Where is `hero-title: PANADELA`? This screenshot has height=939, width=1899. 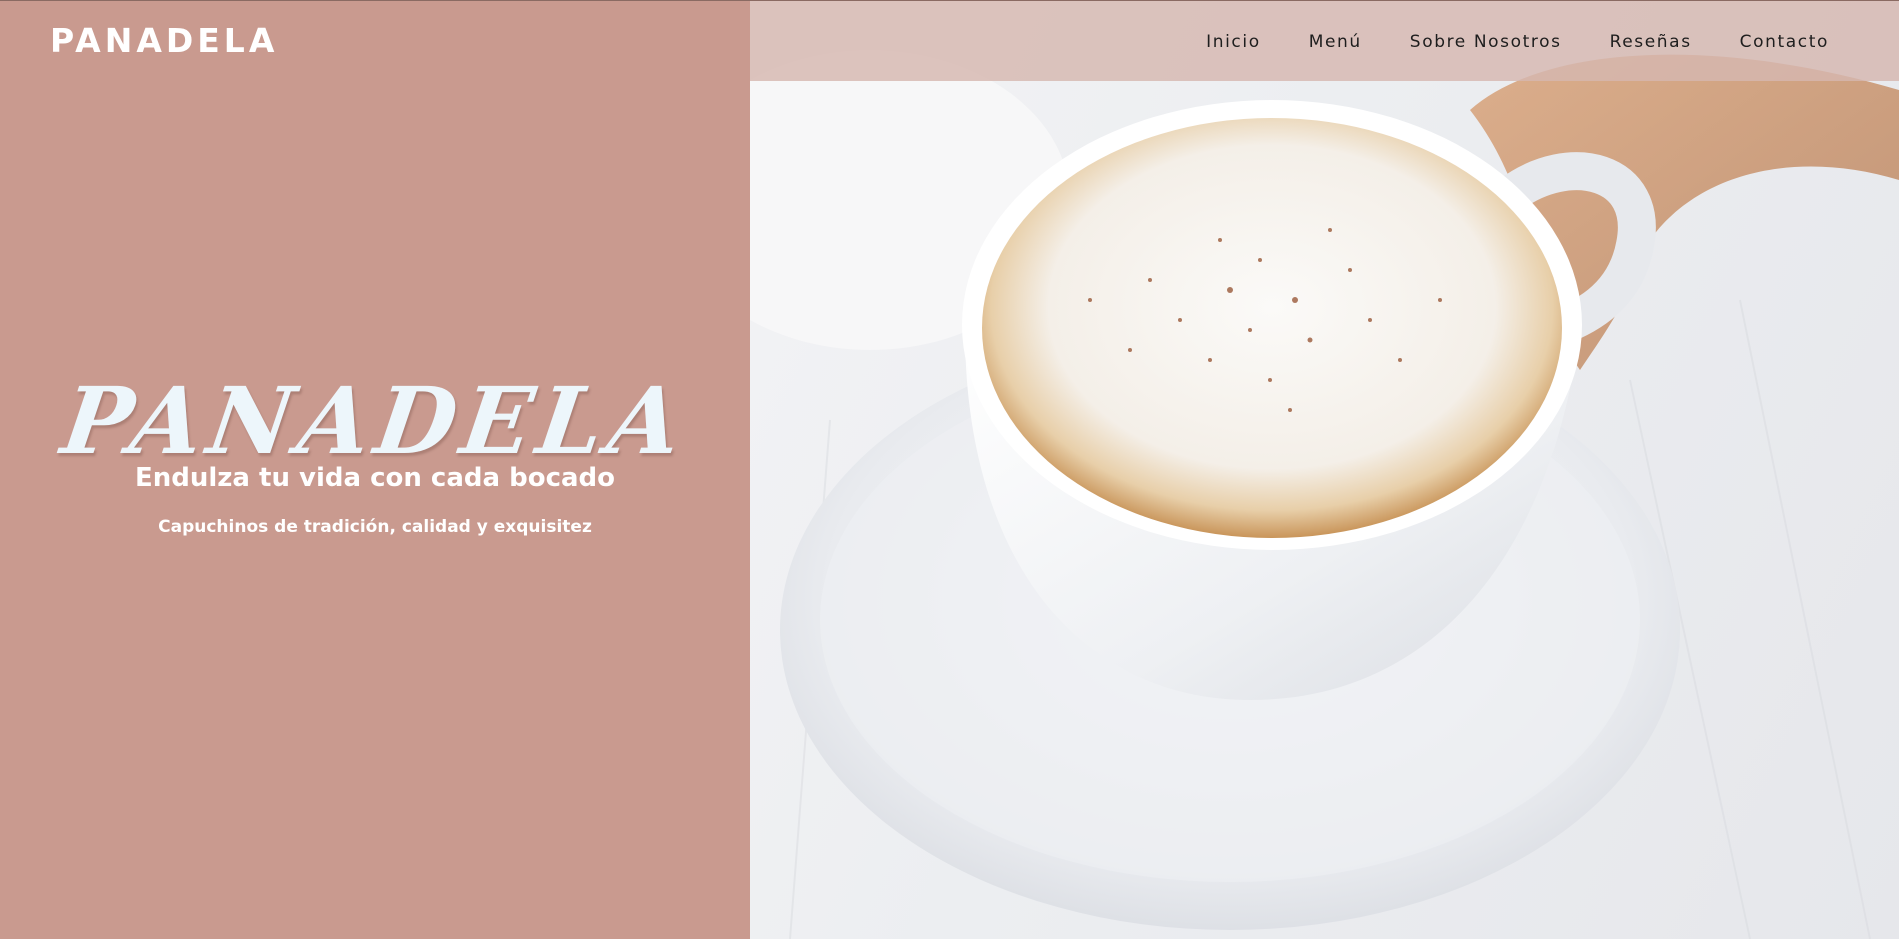
hero-title: PANADELA is located at coordinates (375, 421).